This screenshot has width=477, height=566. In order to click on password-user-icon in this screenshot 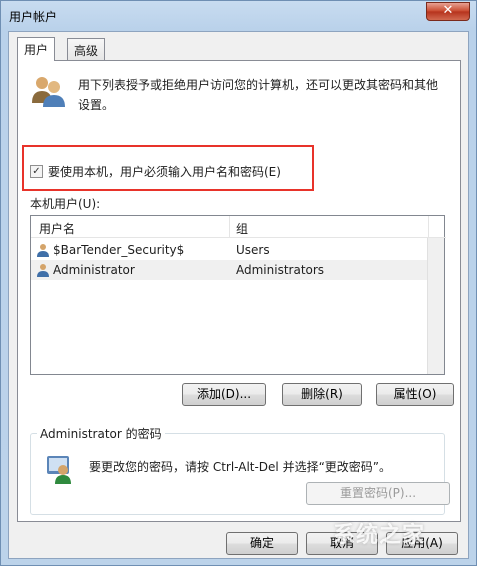, I will do `click(59, 470)`.